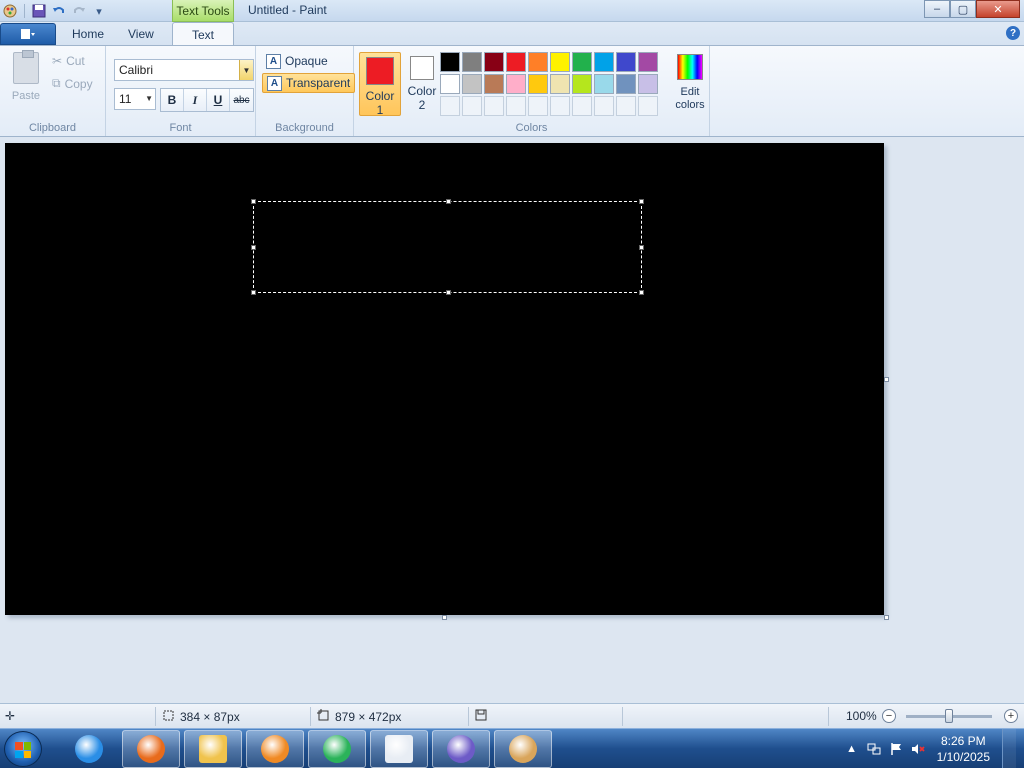  What do you see at coordinates (1009, 748) in the screenshot?
I see `show-desktop-button` at bounding box center [1009, 748].